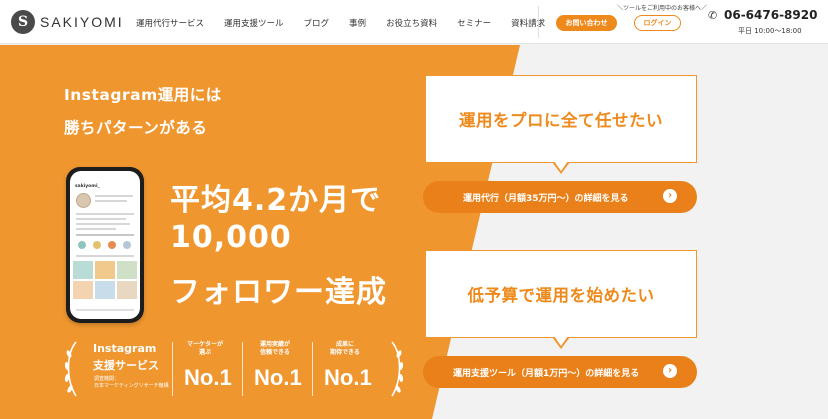 The height and width of the screenshot is (419, 828). What do you see at coordinates (546, 373) in the screenshot?
I see `cta-label: 運用支援ツール（月額1万円〜）の詳細を見る` at bounding box center [546, 373].